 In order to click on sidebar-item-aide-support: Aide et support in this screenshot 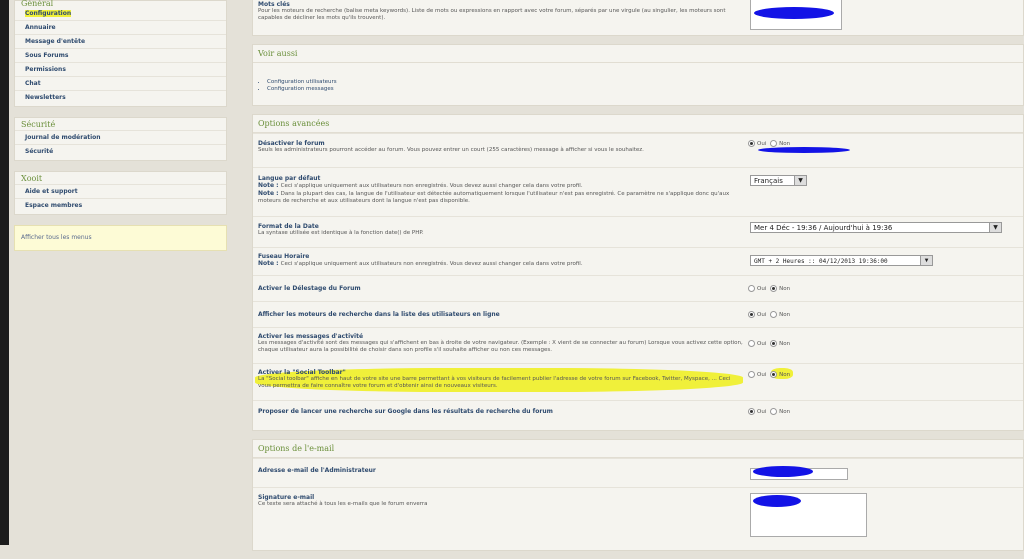, I will do `click(120, 191)`.